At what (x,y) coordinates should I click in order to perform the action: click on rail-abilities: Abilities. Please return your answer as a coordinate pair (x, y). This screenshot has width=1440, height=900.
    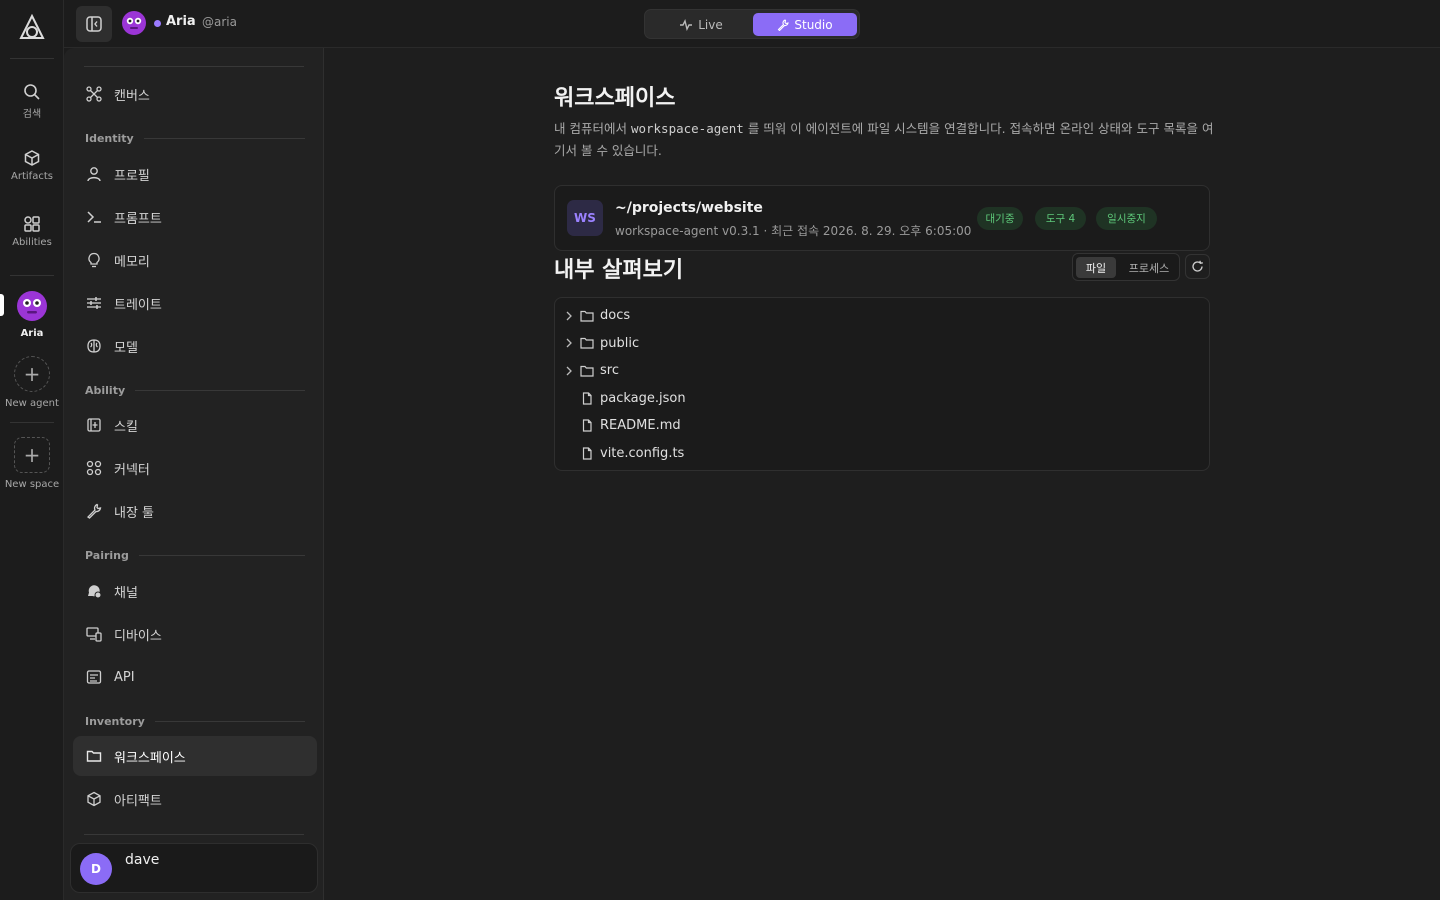
    Looking at the image, I should click on (32, 231).